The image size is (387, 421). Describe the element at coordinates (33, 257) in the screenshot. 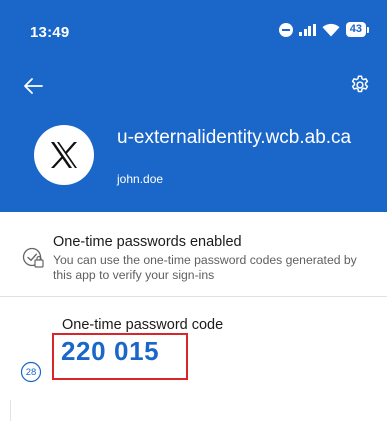

I see `shield-check-icon` at that location.